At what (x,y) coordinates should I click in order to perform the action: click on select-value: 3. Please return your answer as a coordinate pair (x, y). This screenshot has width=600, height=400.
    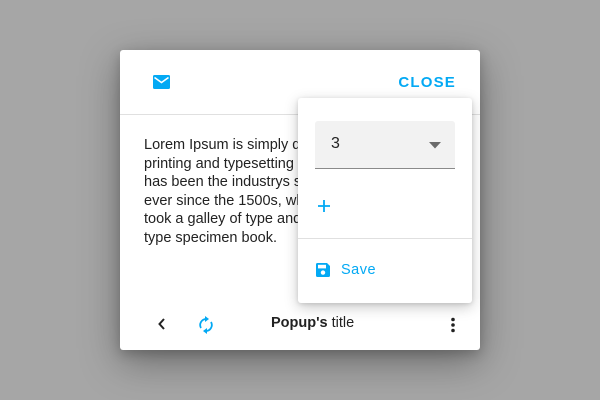
    Looking at the image, I should click on (335, 143).